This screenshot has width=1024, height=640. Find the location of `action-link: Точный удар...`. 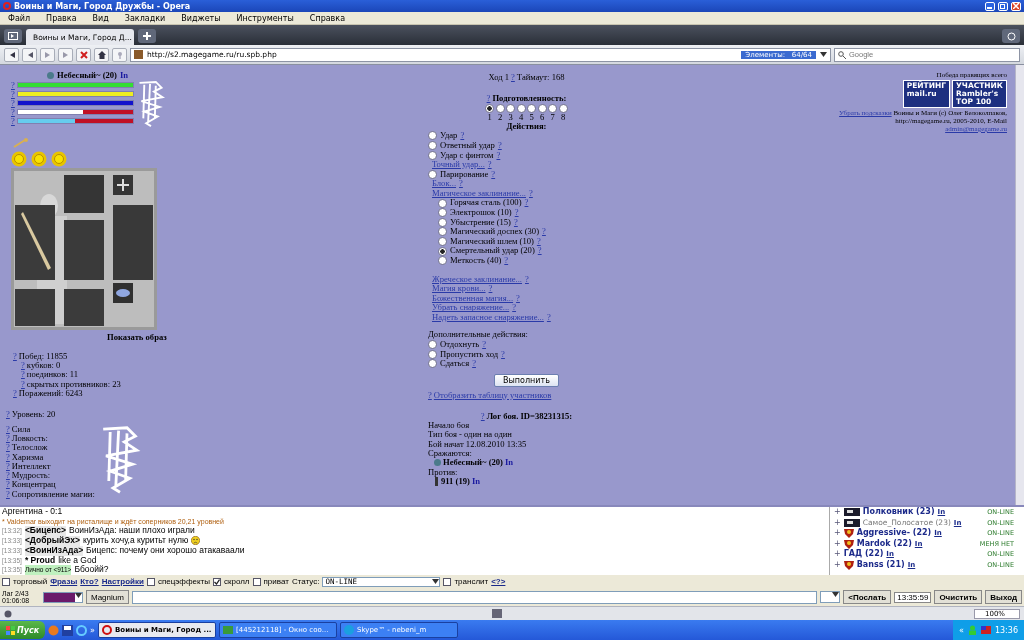

action-link: Точный удар... is located at coordinates (458, 165).